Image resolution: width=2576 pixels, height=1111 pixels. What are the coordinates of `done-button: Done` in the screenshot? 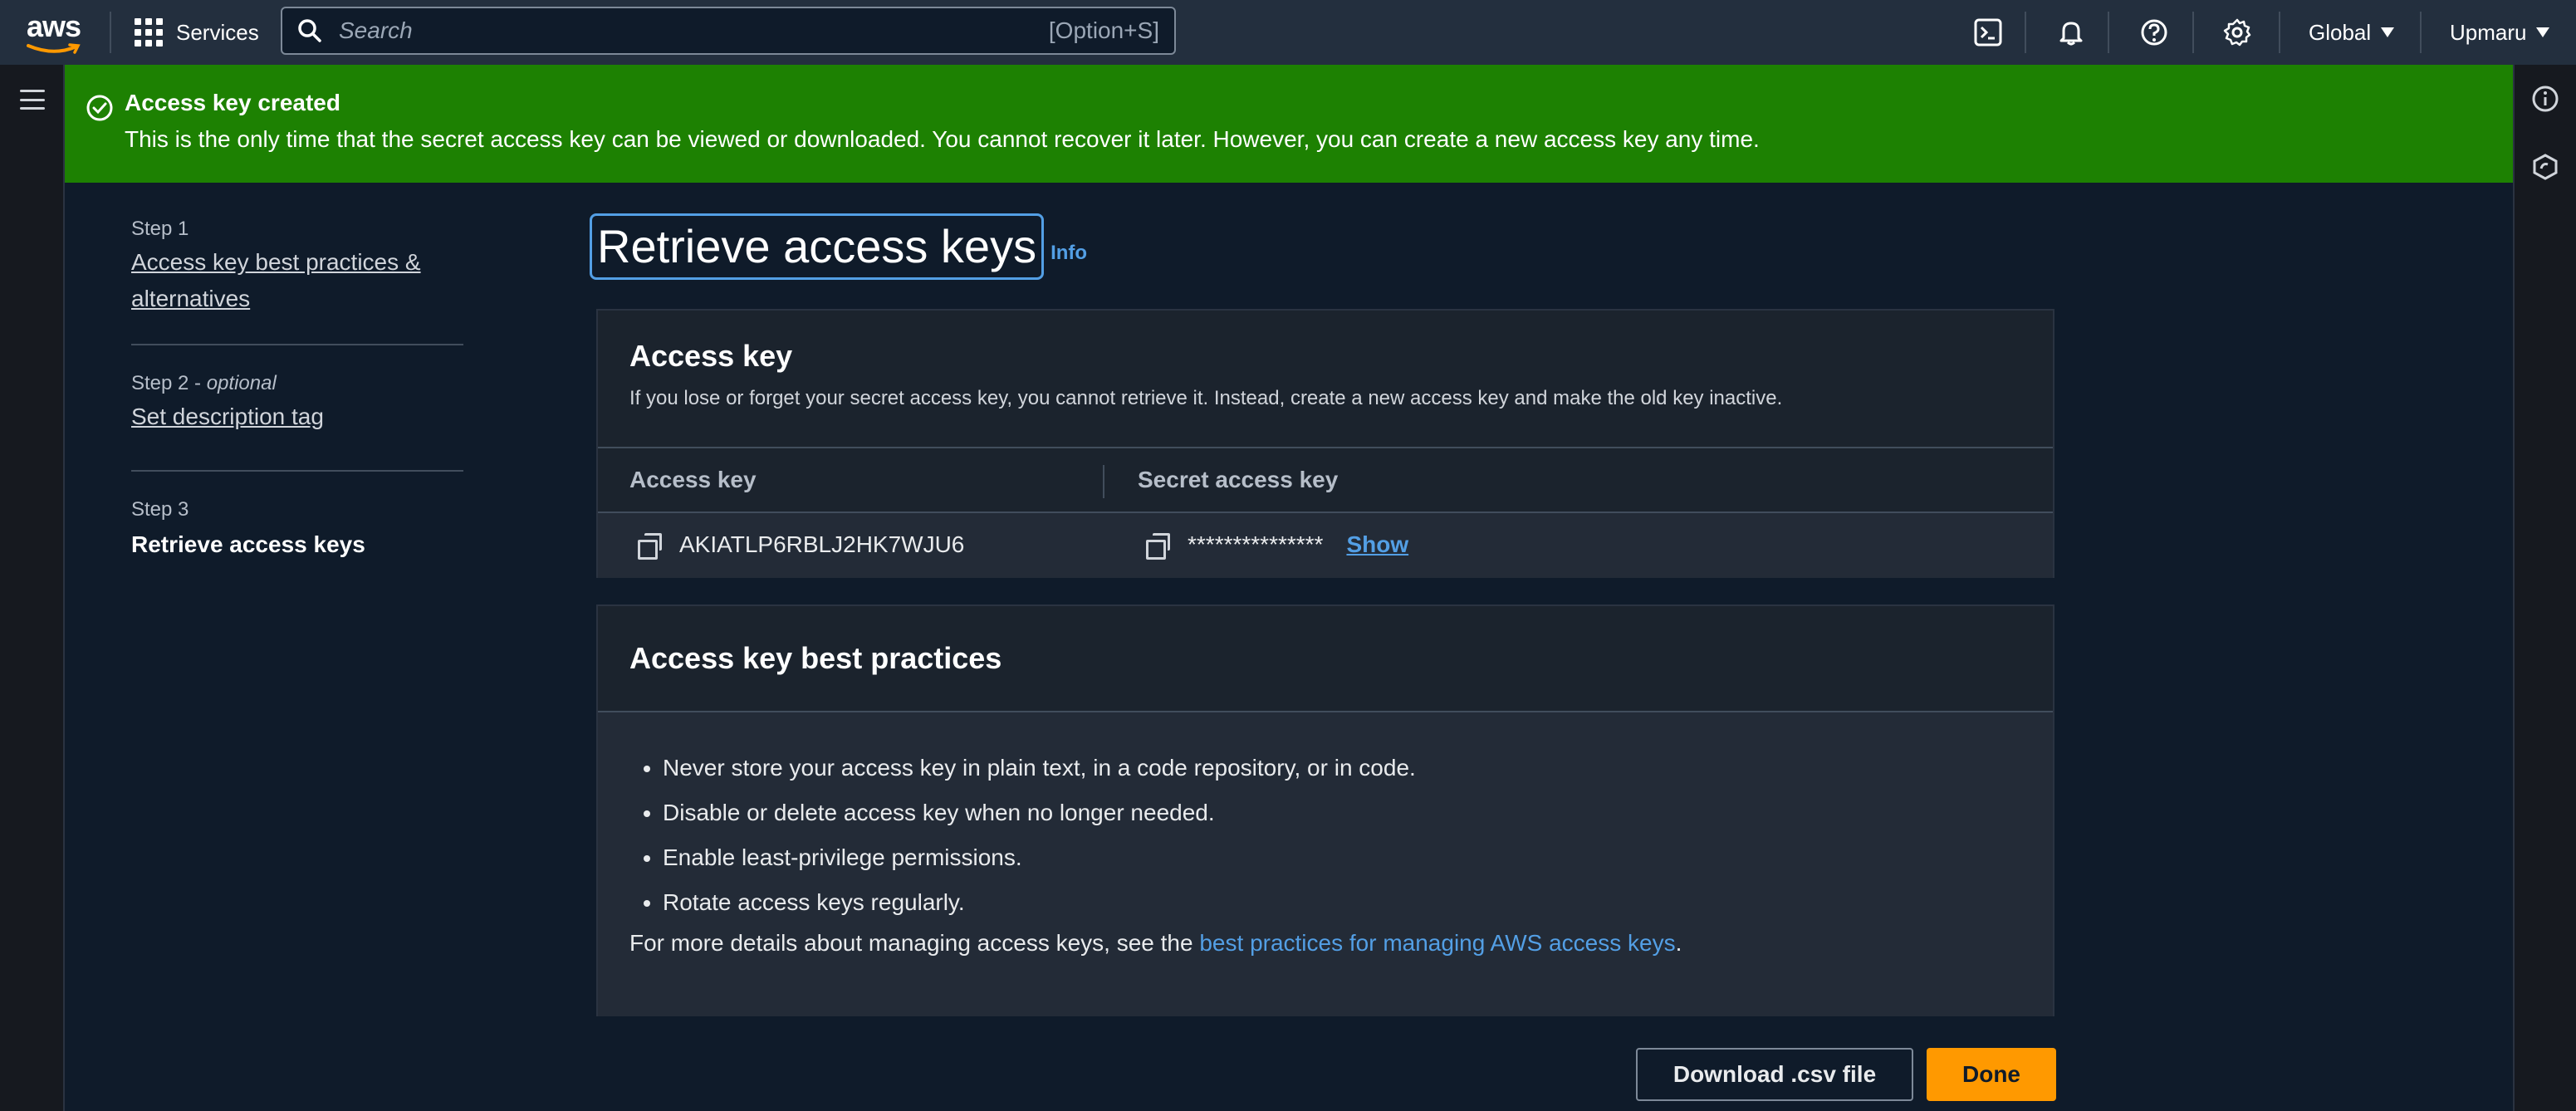 It's located at (1992, 1074).